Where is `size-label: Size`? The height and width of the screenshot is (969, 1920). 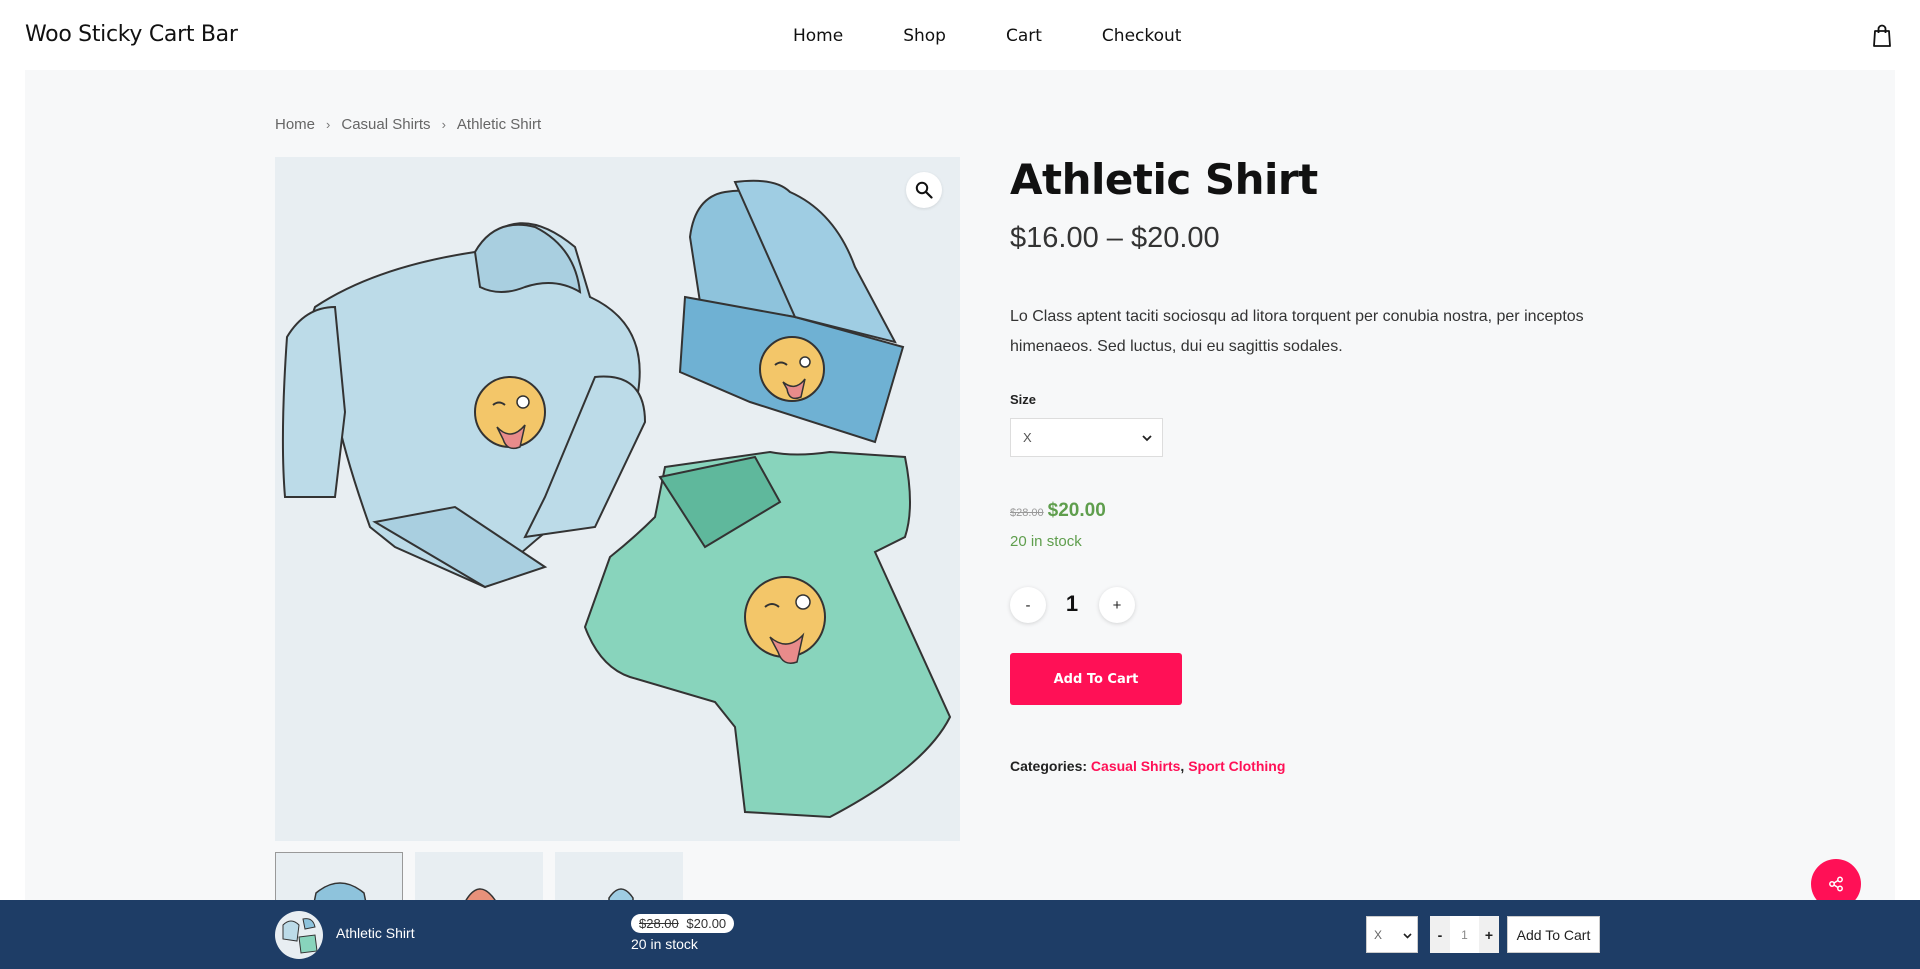
size-label: Size is located at coordinates (1023, 399).